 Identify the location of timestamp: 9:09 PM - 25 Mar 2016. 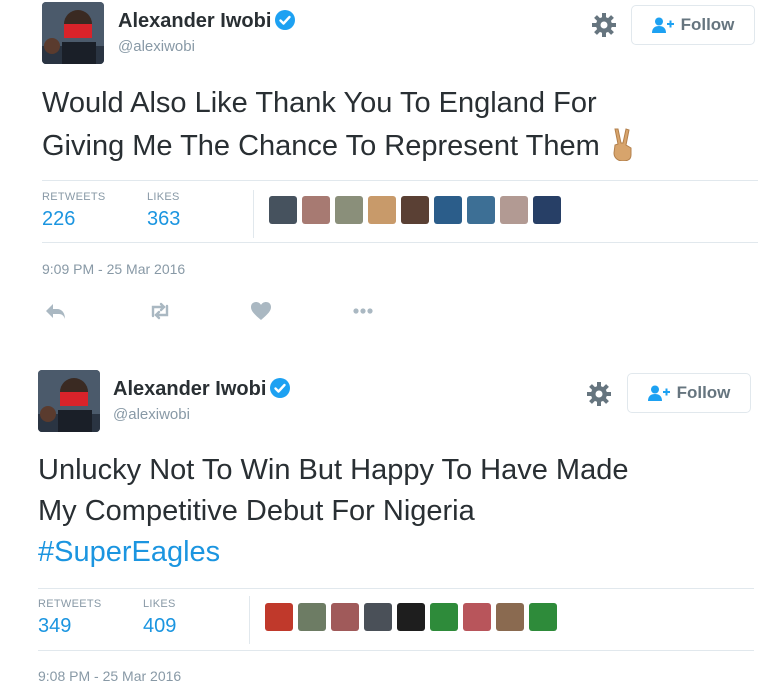
(113, 269).